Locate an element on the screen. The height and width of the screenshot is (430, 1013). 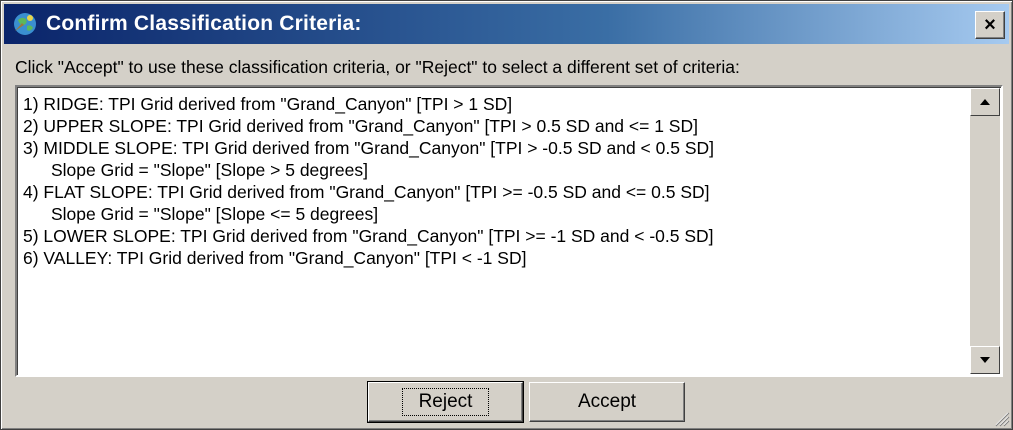
close-icon: × is located at coordinates (990, 25).